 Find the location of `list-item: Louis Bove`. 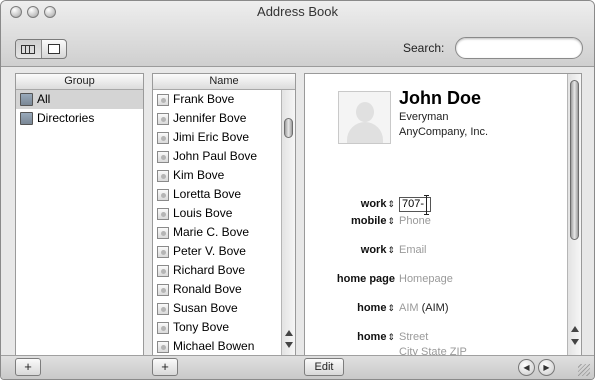

list-item: Louis Bove is located at coordinates (217, 213).